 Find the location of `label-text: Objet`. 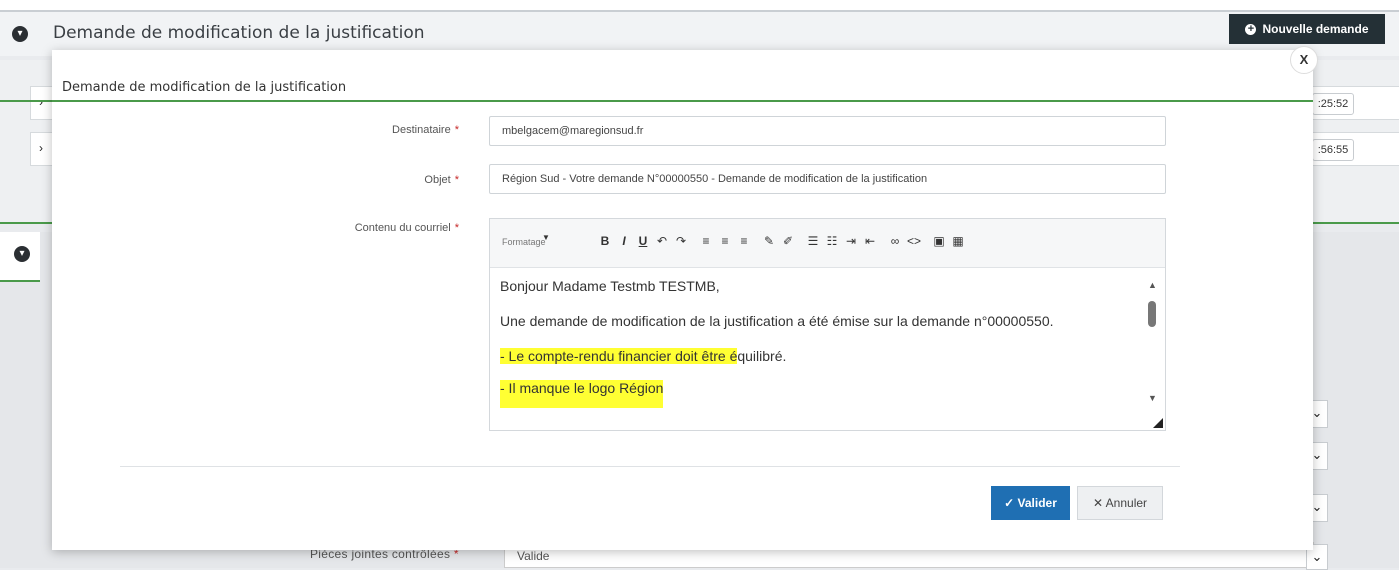

label-text: Objet is located at coordinates (437, 180).